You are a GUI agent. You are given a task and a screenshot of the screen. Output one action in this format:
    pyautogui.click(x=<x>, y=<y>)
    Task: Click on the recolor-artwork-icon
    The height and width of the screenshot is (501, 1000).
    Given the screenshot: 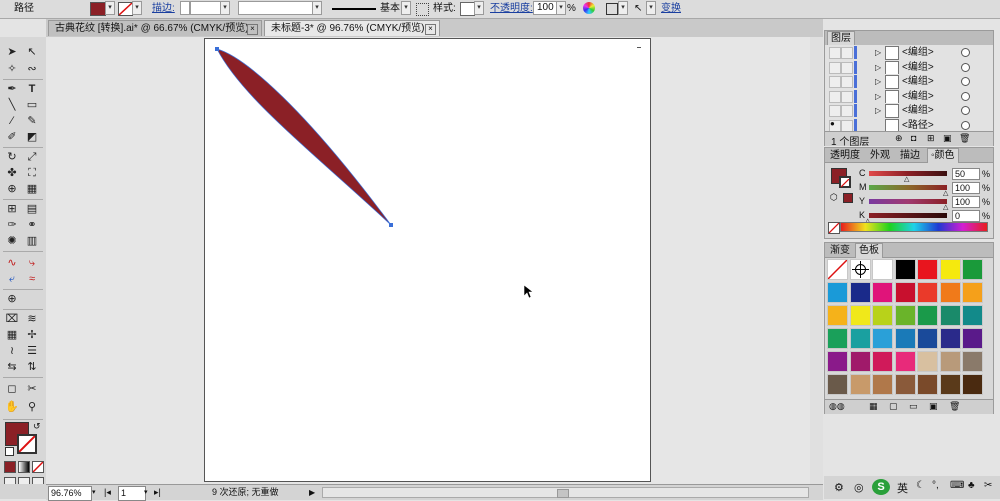 What is the action you would take?
    pyautogui.click(x=589, y=8)
    